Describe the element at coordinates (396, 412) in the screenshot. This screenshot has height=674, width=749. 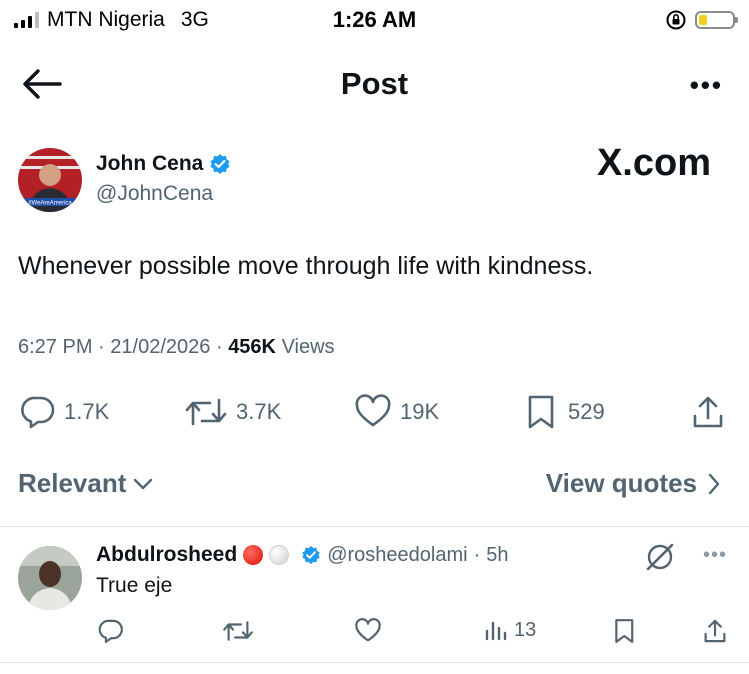
I see `like-button: 19K` at that location.